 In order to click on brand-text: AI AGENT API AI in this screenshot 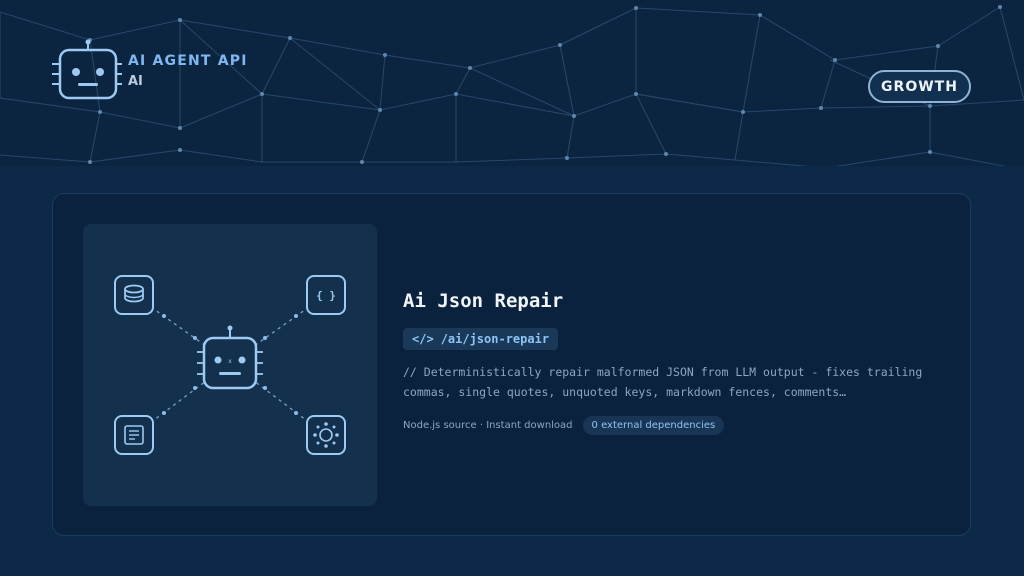, I will do `click(188, 70)`.